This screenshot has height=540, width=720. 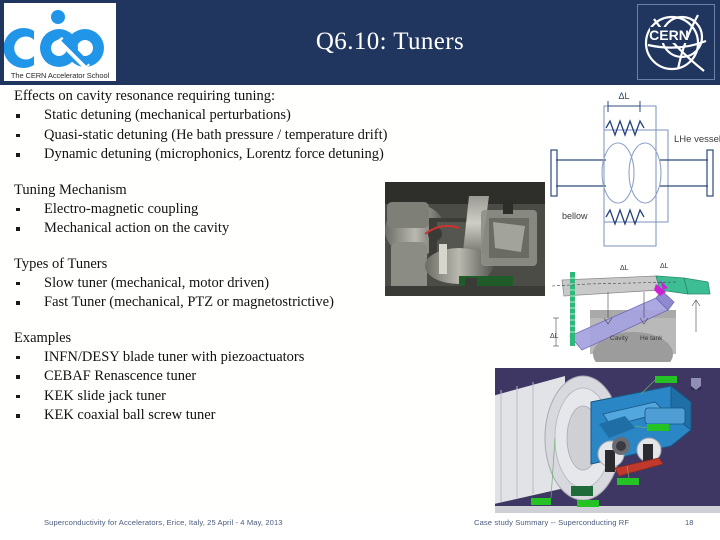 I want to click on cavity-schematic-graphic: ΔL LHe vessel bellow, so click(x=634, y=174).